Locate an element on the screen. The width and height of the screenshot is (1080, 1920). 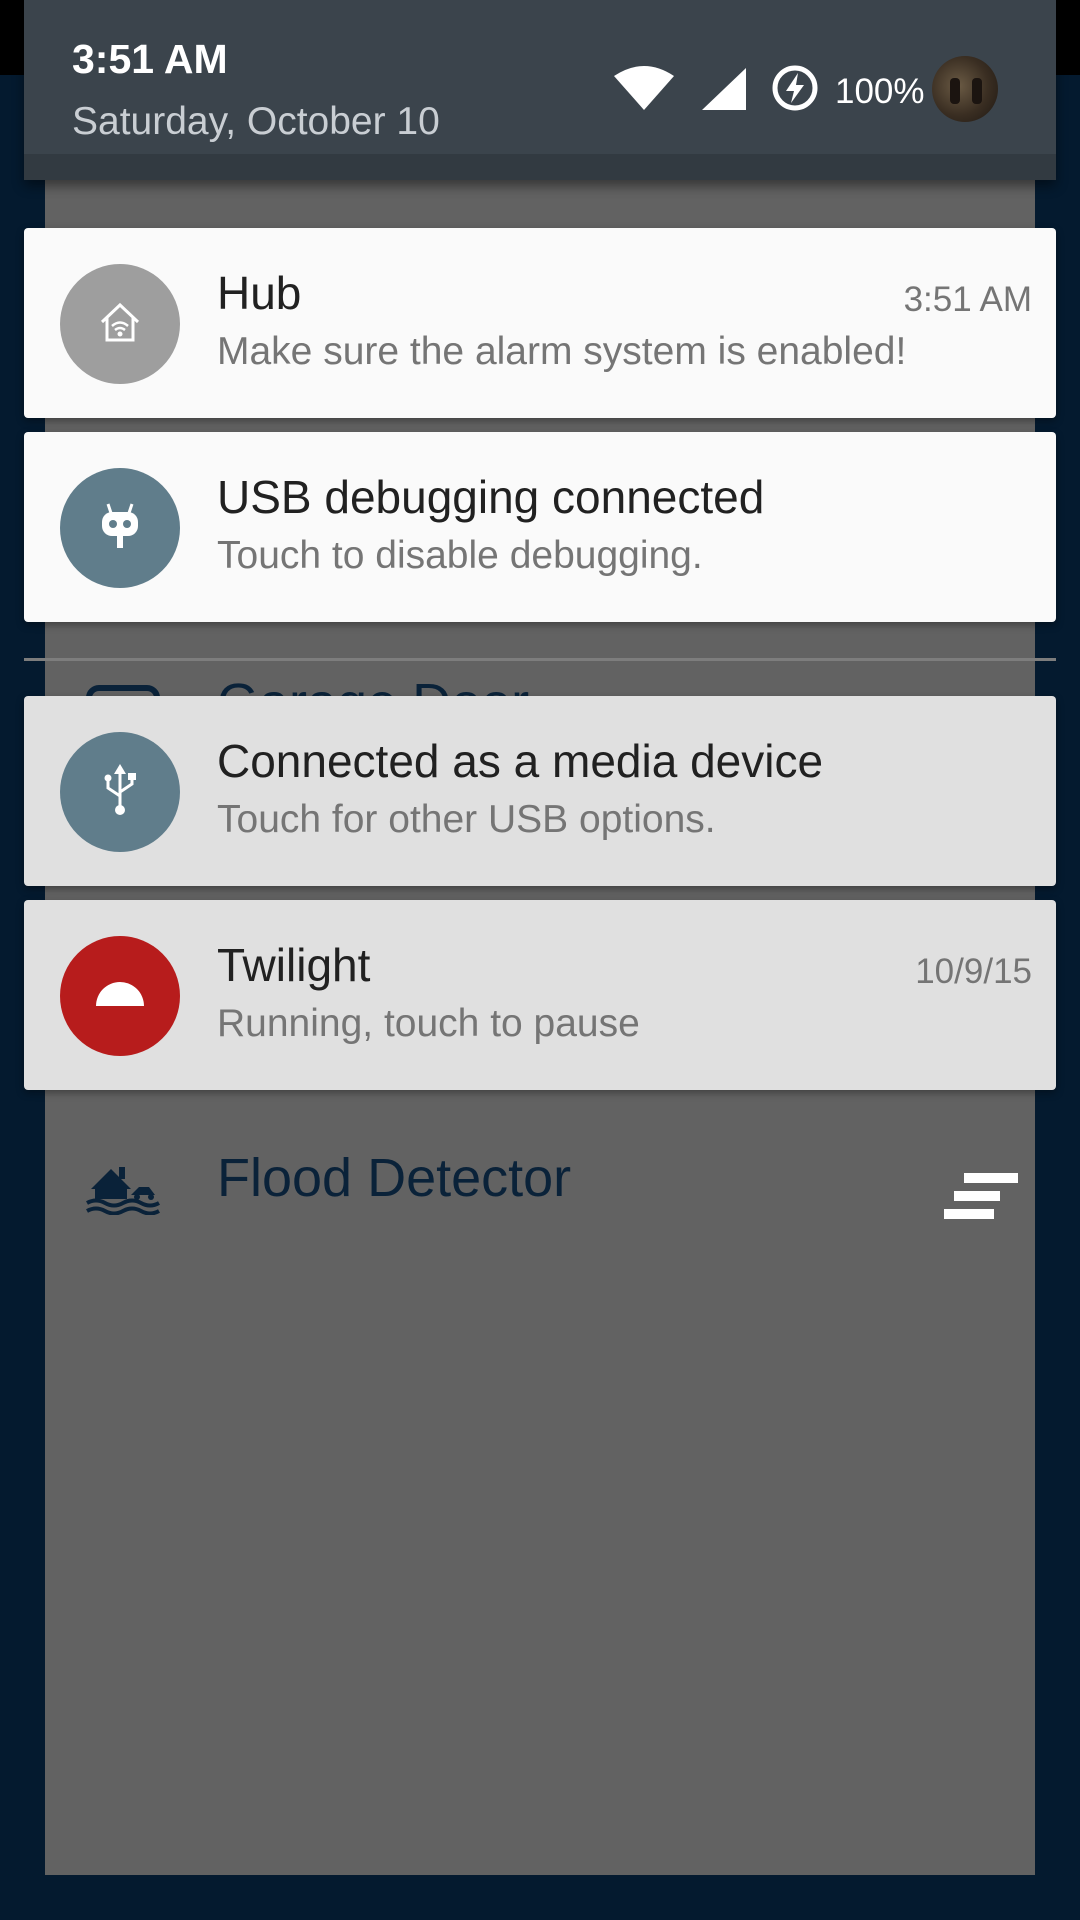
notification-time: 3:51 AM is located at coordinates (967, 299).